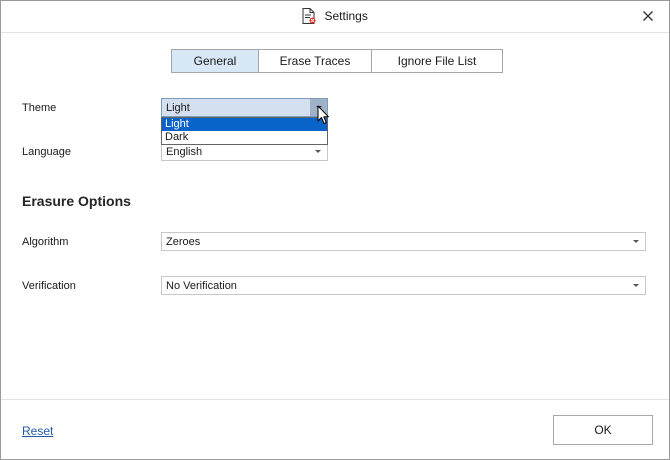  I want to click on close-button, so click(648, 16).